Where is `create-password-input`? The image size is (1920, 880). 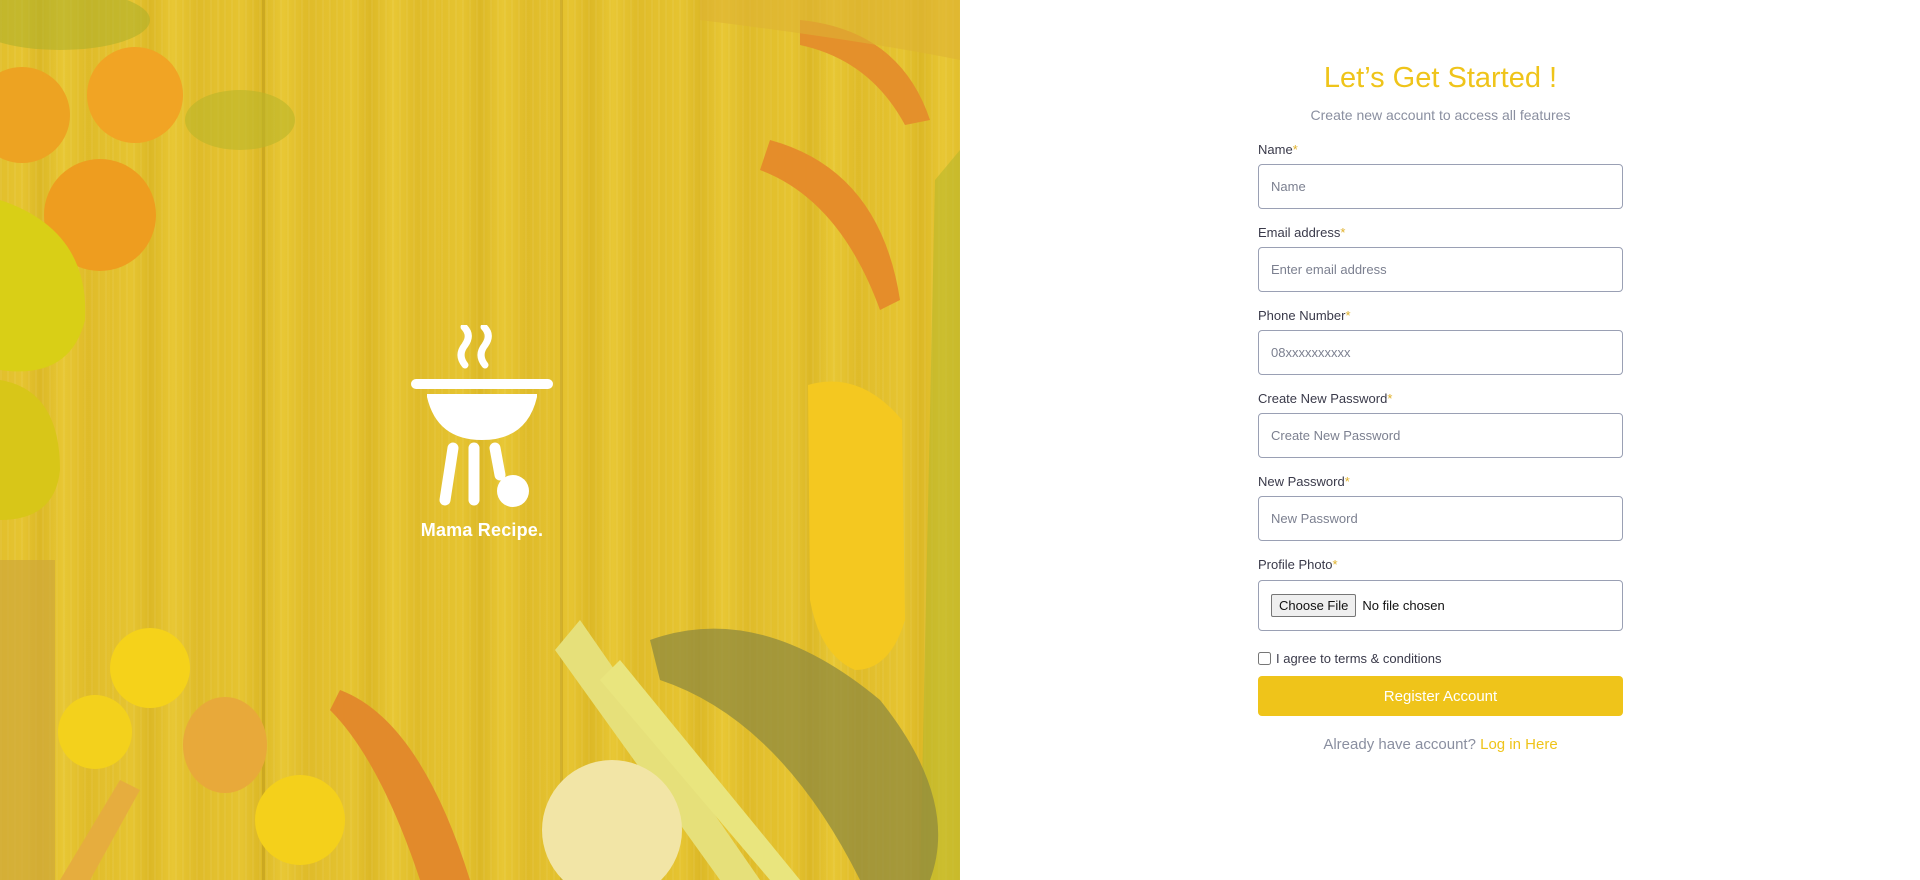 create-password-input is located at coordinates (1440, 435).